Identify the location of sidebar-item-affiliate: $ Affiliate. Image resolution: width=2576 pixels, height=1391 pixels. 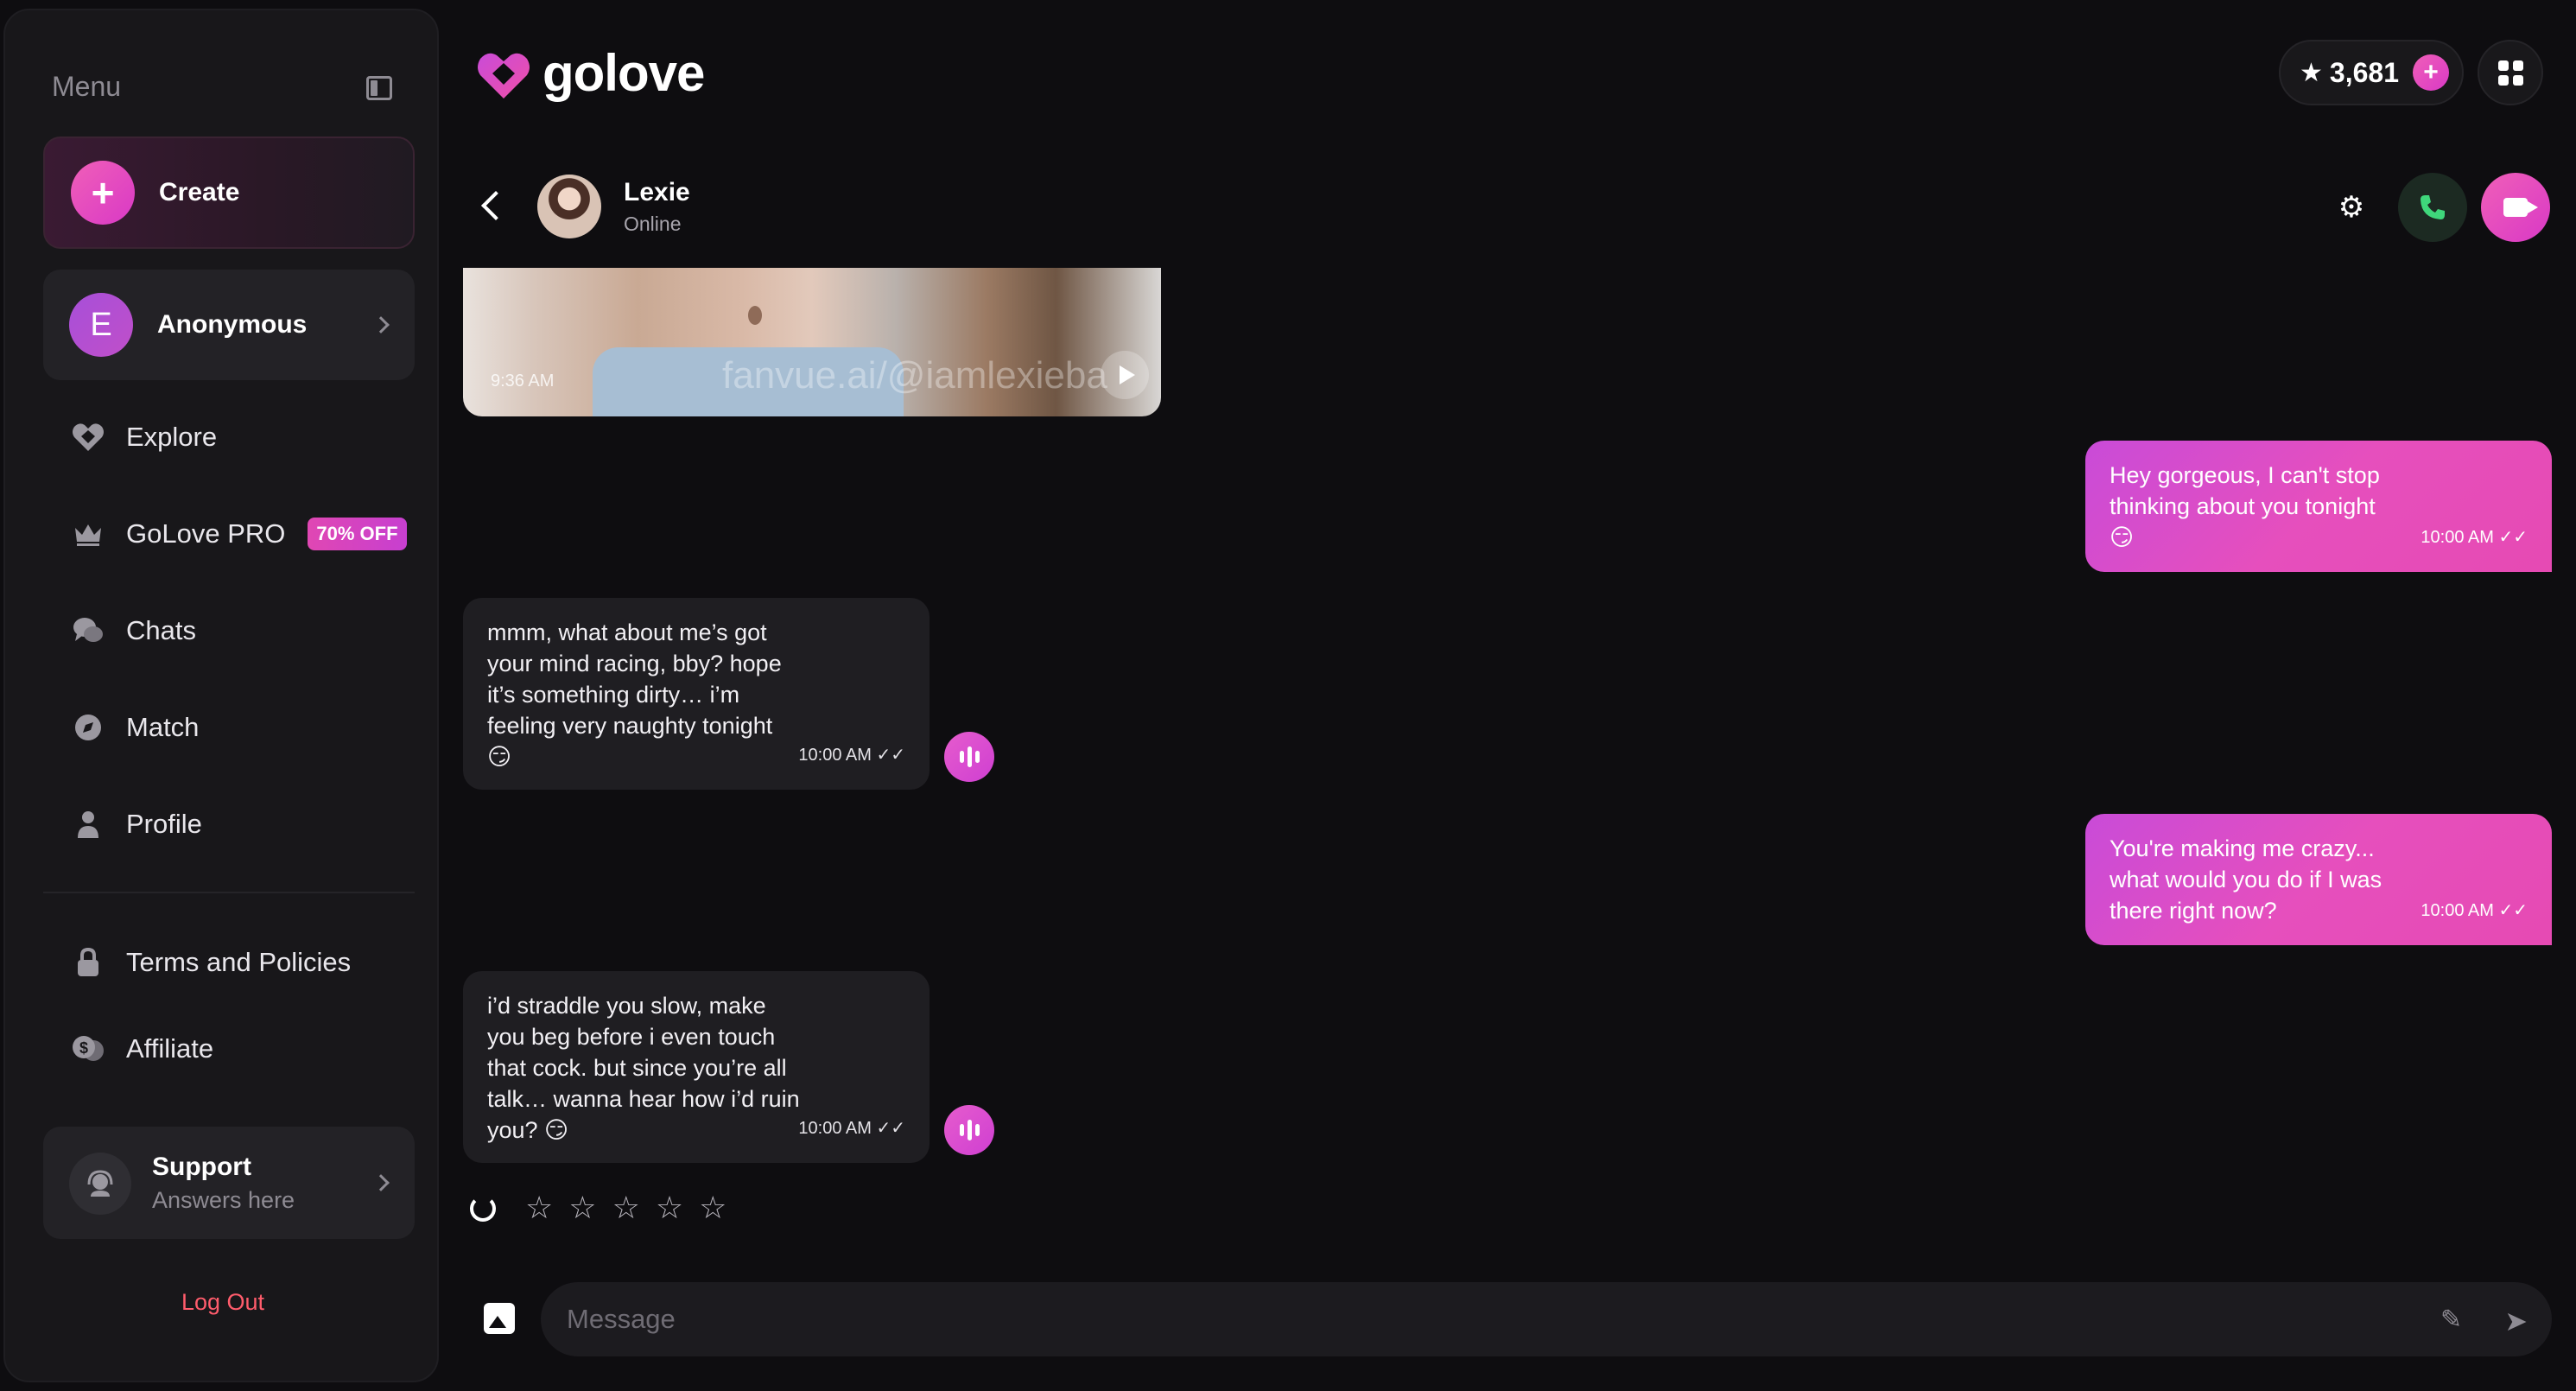
(142, 1049).